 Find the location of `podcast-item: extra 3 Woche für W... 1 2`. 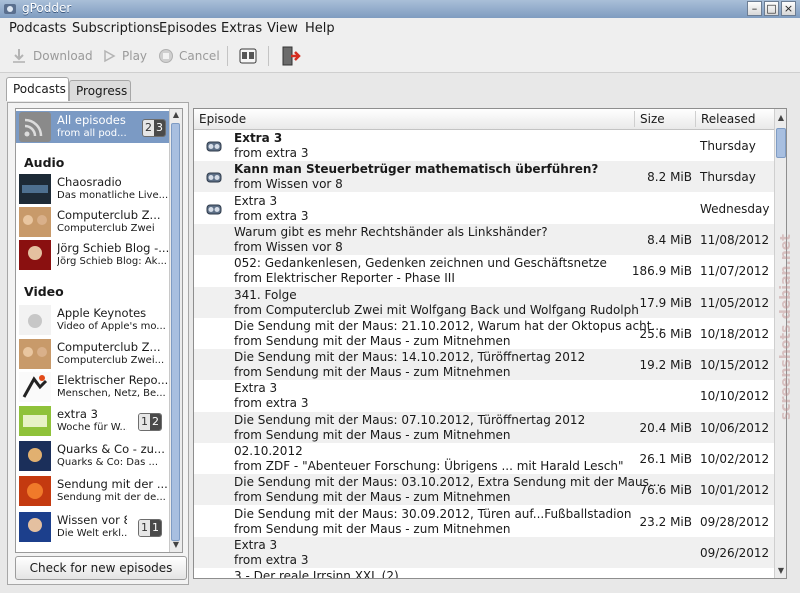

podcast-item: extra 3 Woche für W... 1 2 is located at coordinates (93, 421).